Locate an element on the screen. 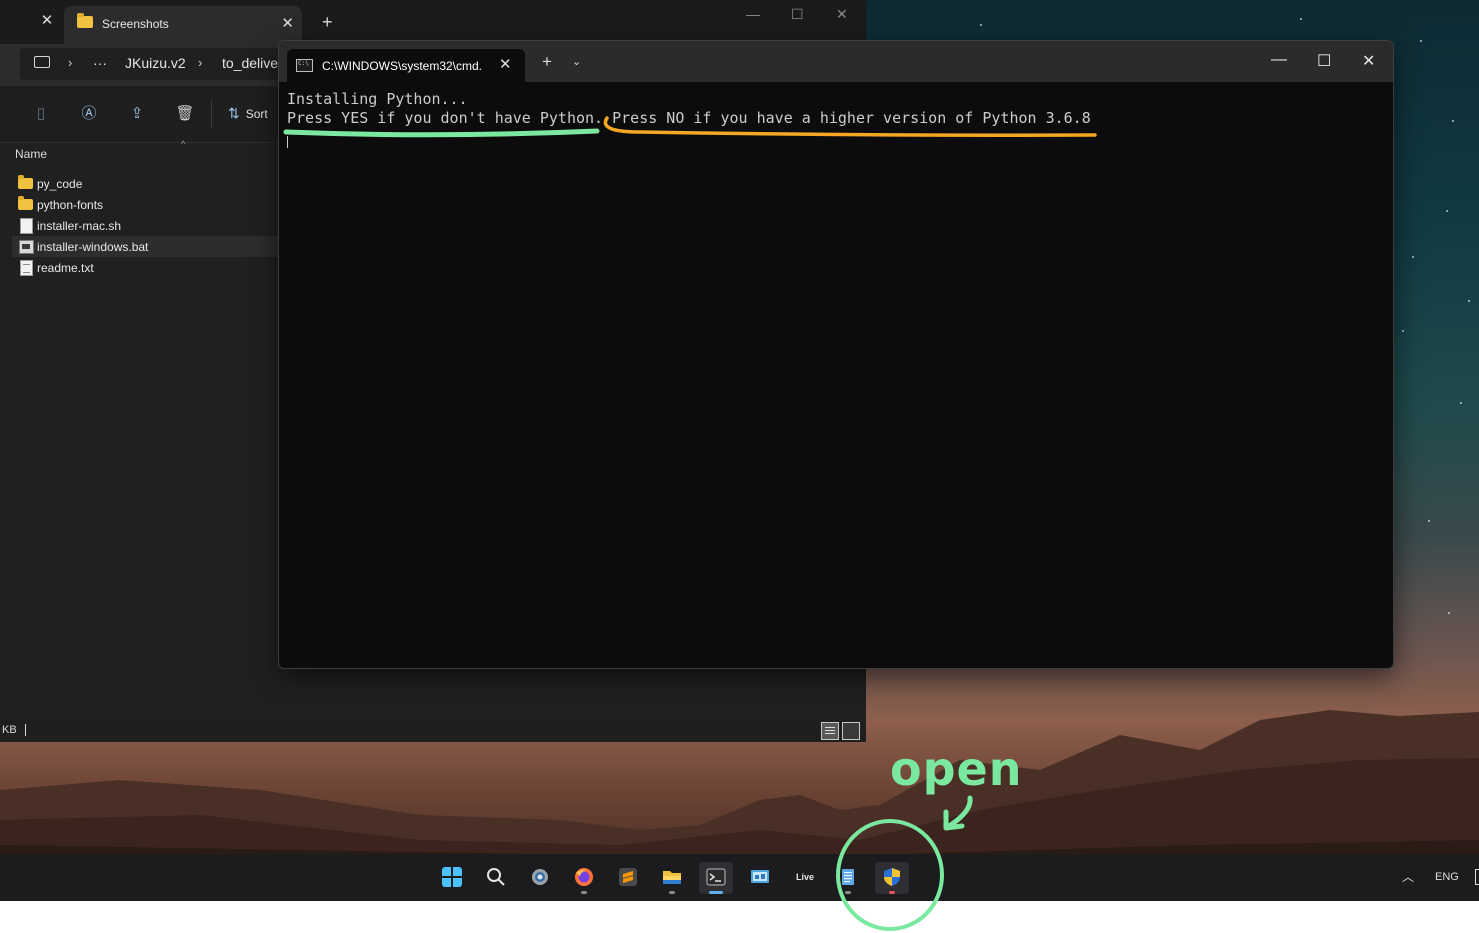 This screenshot has height=933, width=1479. show-hidden-icons-icon: ︿ is located at coordinates (1408, 876).